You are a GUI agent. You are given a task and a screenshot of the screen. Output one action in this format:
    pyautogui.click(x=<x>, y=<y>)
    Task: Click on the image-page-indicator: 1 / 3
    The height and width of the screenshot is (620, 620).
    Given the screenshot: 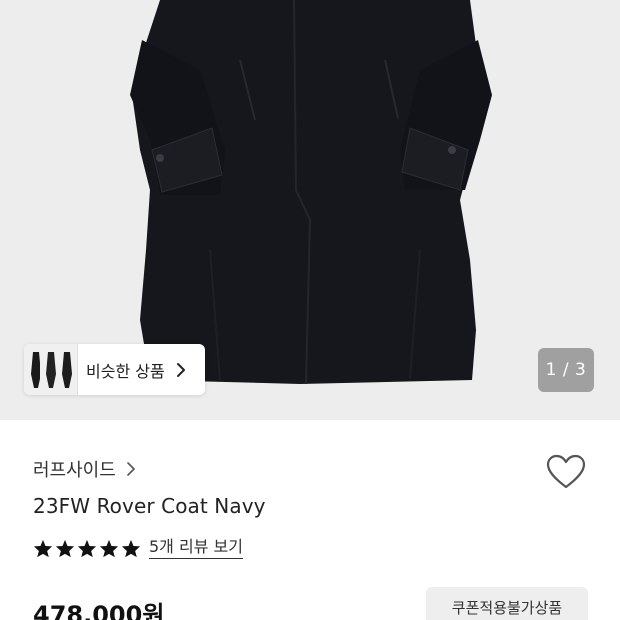 What is the action you would take?
    pyautogui.click(x=566, y=370)
    